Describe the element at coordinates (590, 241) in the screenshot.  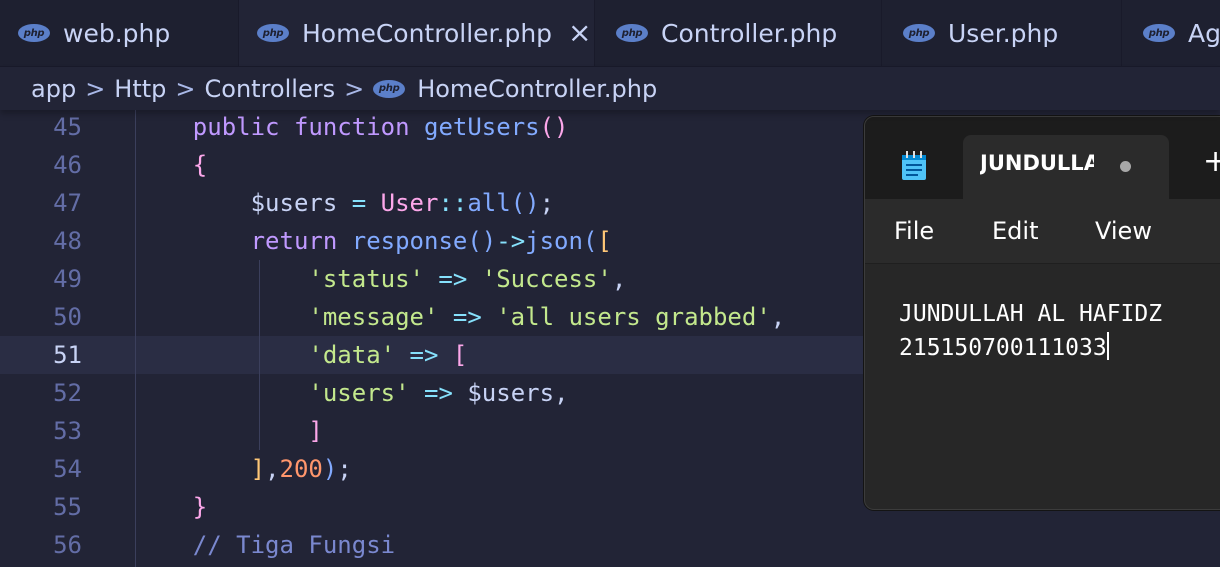
I see `code-token: (` at that location.